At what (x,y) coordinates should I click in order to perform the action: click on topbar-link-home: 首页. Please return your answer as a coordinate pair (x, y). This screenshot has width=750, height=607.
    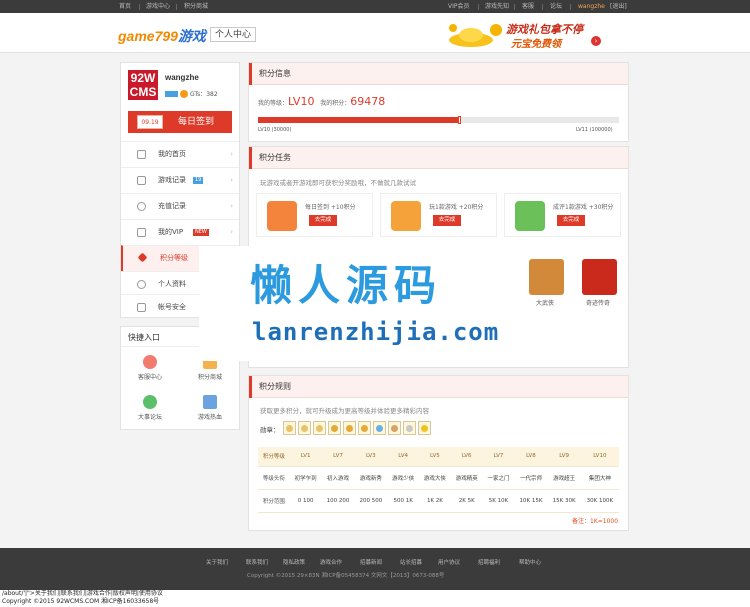
    Looking at the image, I should click on (125, 6).